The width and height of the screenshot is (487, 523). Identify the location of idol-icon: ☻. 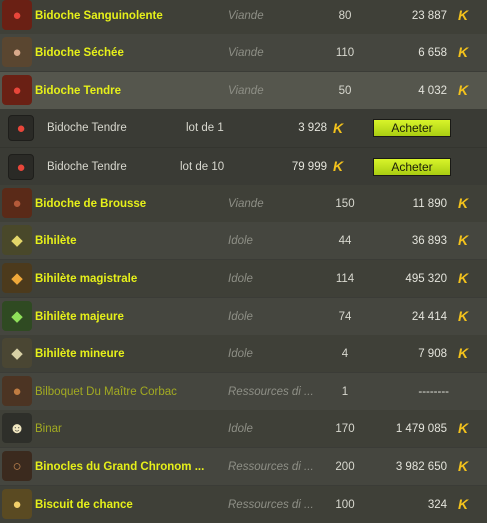
(17, 428).